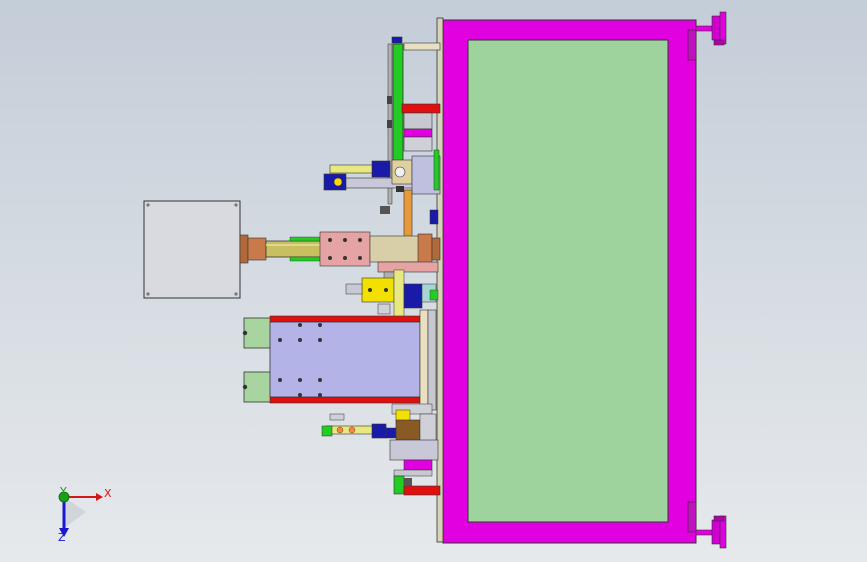 Image resolution: width=867 pixels, height=562 pixels. I want to click on slide-plate-assembly, so click(339, 360).